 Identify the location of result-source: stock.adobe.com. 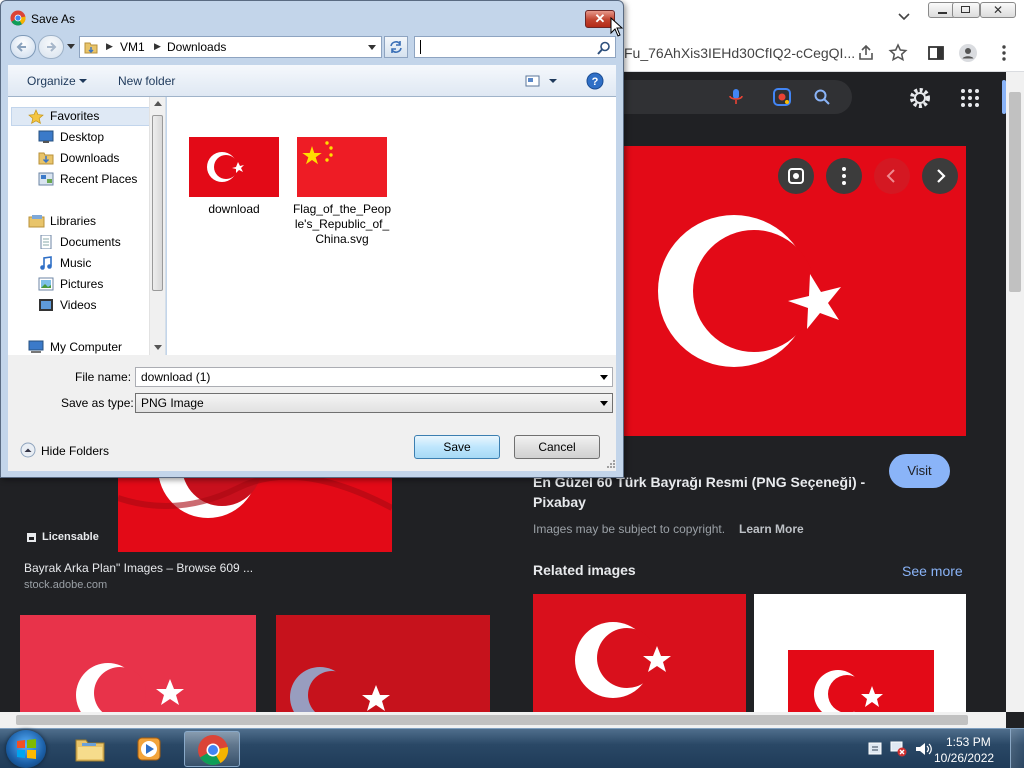
(65, 585).